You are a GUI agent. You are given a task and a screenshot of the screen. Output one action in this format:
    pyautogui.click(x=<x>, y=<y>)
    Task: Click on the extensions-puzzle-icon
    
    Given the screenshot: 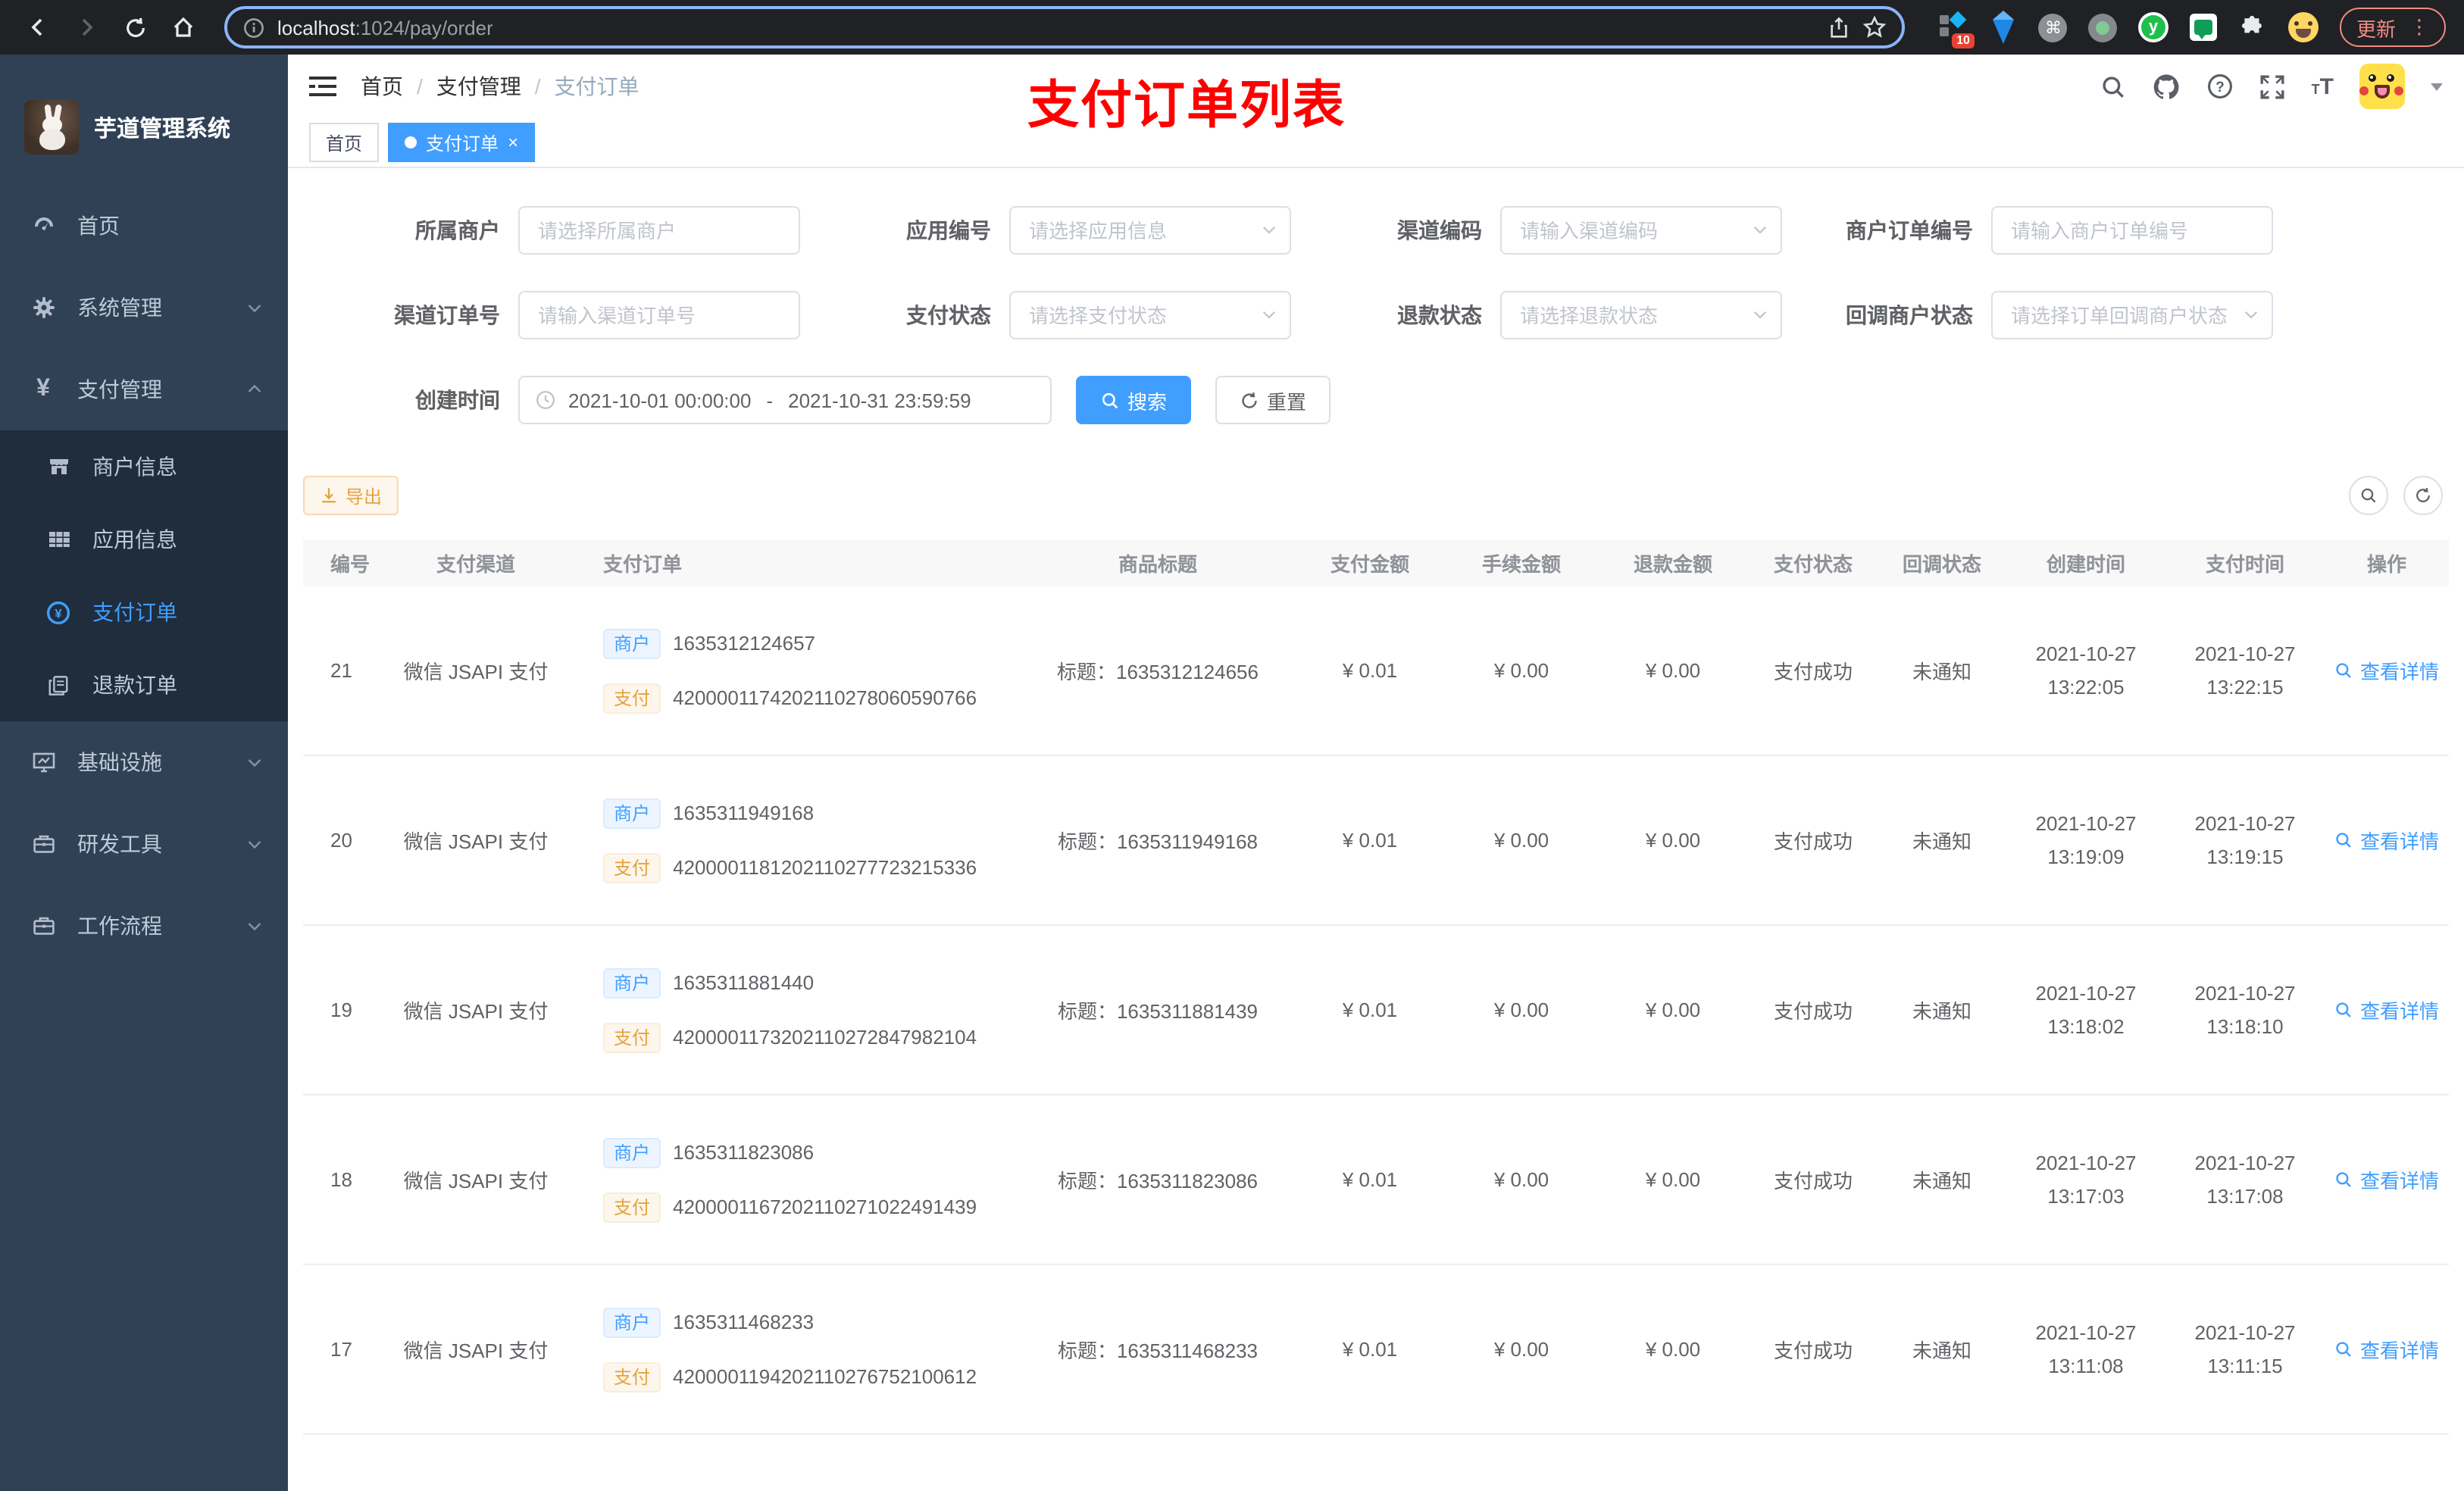 What is the action you would take?
    pyautogui.click(x=2253, y=27)
    